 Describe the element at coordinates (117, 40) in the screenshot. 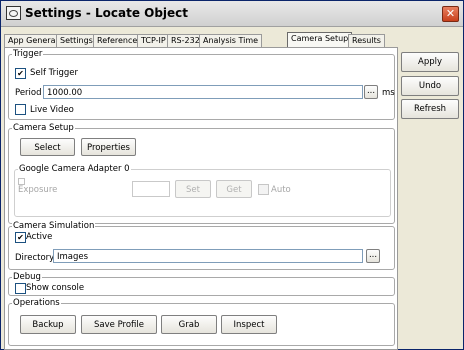

I see `tab-reference: Reference` at that location.